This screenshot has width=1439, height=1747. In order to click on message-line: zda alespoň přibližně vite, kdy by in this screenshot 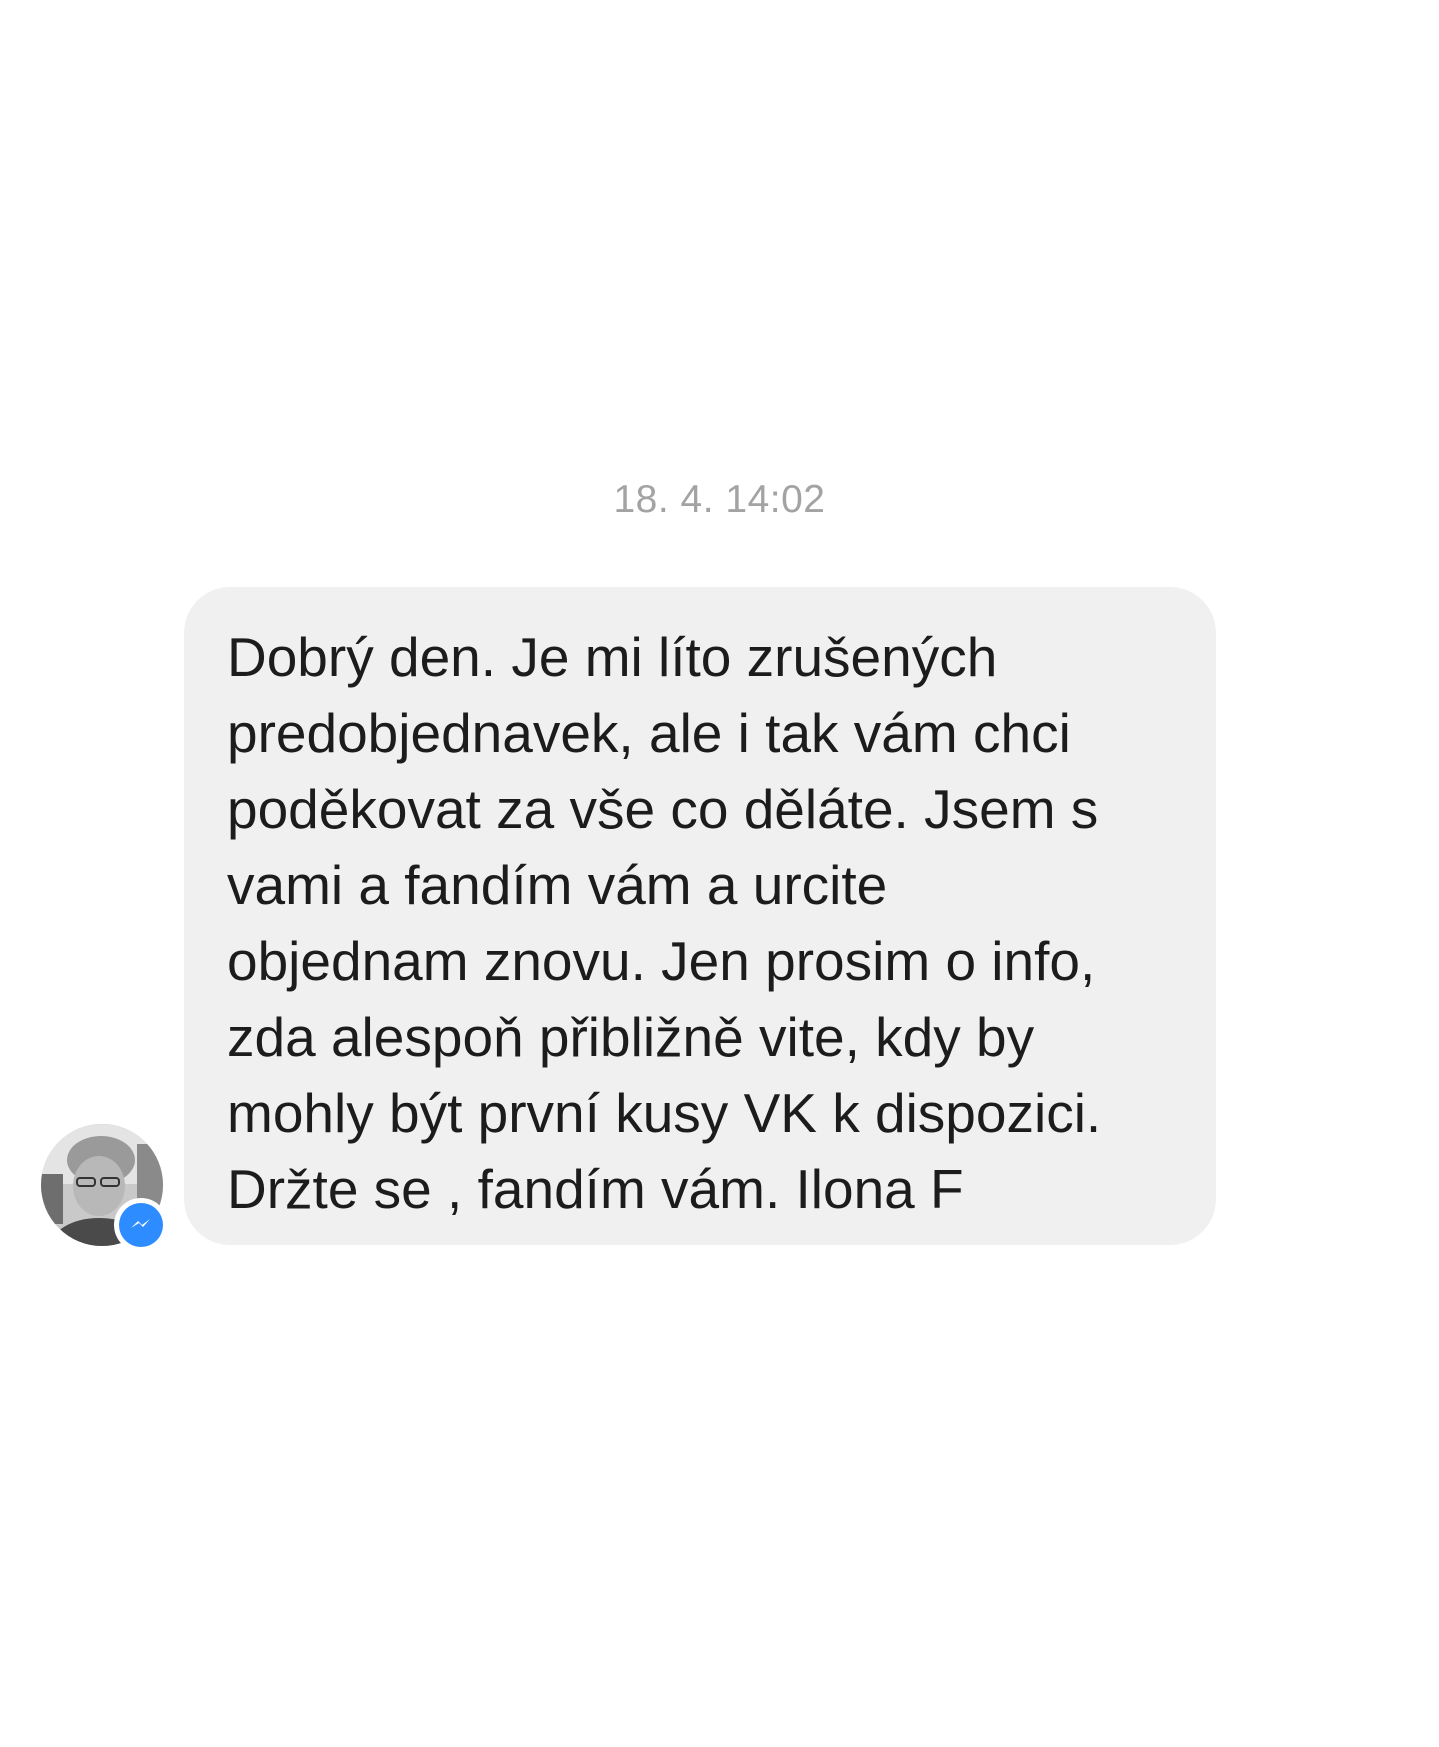, I will do `click(631, 1037)`.